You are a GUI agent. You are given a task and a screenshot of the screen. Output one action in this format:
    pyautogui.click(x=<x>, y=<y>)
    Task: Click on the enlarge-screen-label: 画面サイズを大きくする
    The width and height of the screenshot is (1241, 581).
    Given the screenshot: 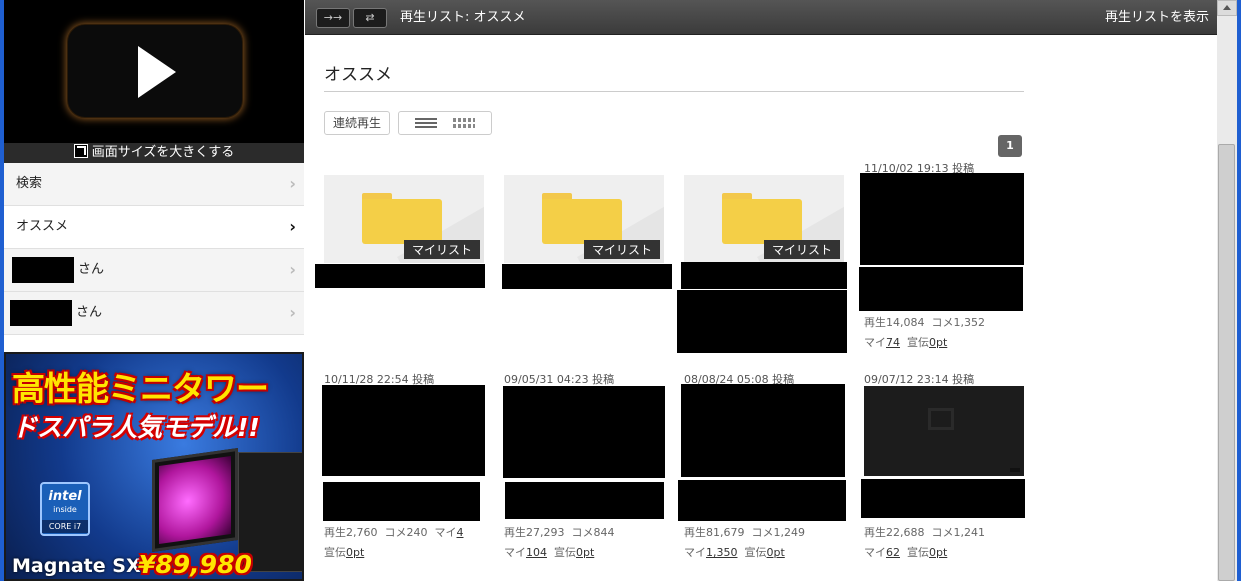 What is the action you would take?
    pyautogui.click(x=163, y=152)
    